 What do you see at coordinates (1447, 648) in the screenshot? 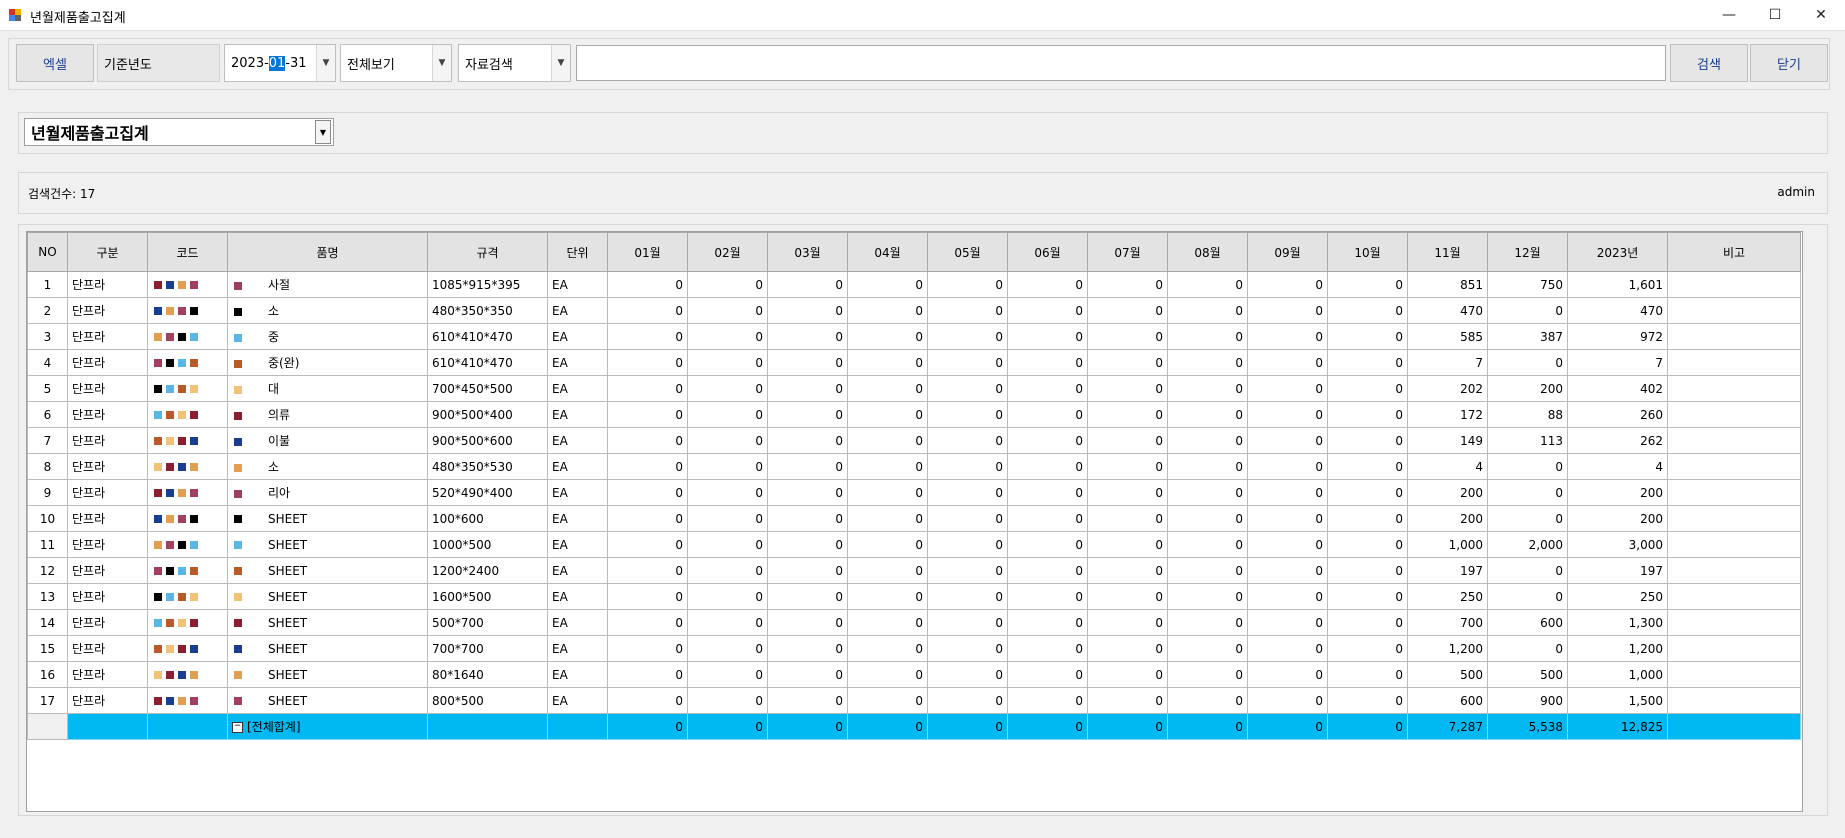
I see `month-value-cell: 1,200` at bounding box center [1447, 648].